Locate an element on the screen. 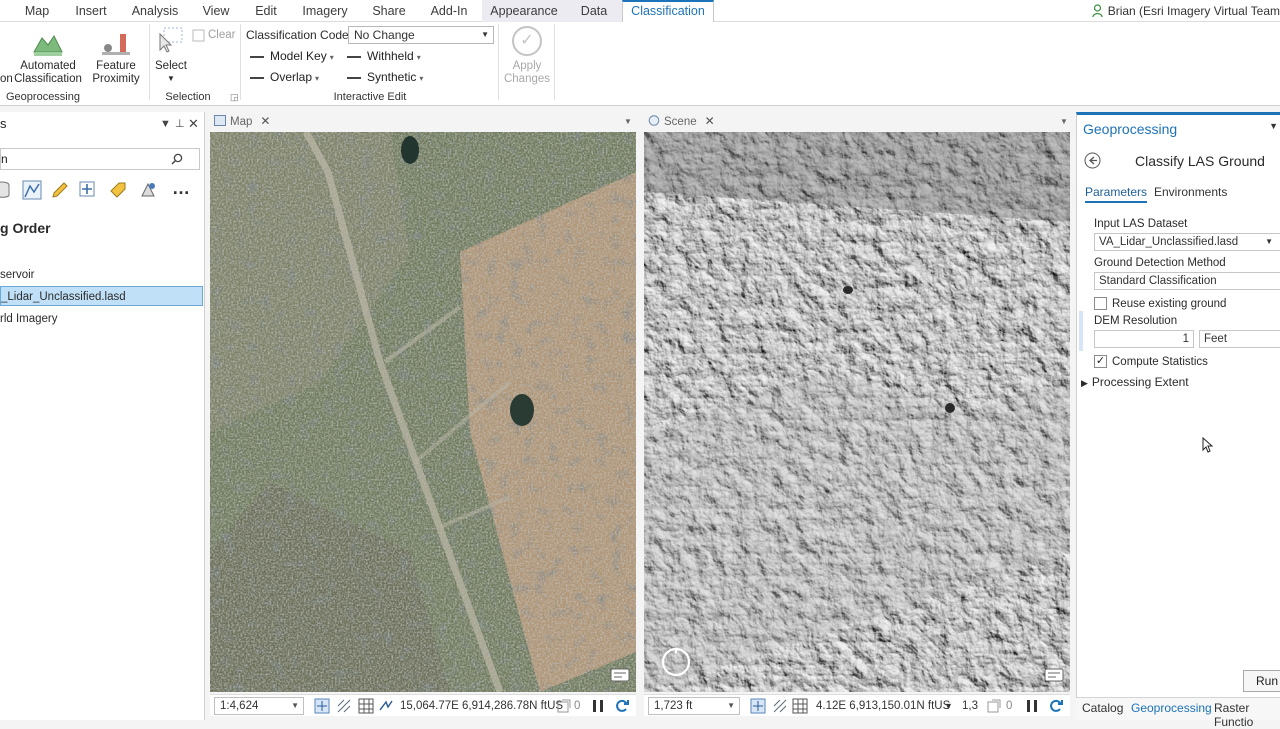  apply-changes-button: ✓ Apply Changes is located at coordinates (527, 55).